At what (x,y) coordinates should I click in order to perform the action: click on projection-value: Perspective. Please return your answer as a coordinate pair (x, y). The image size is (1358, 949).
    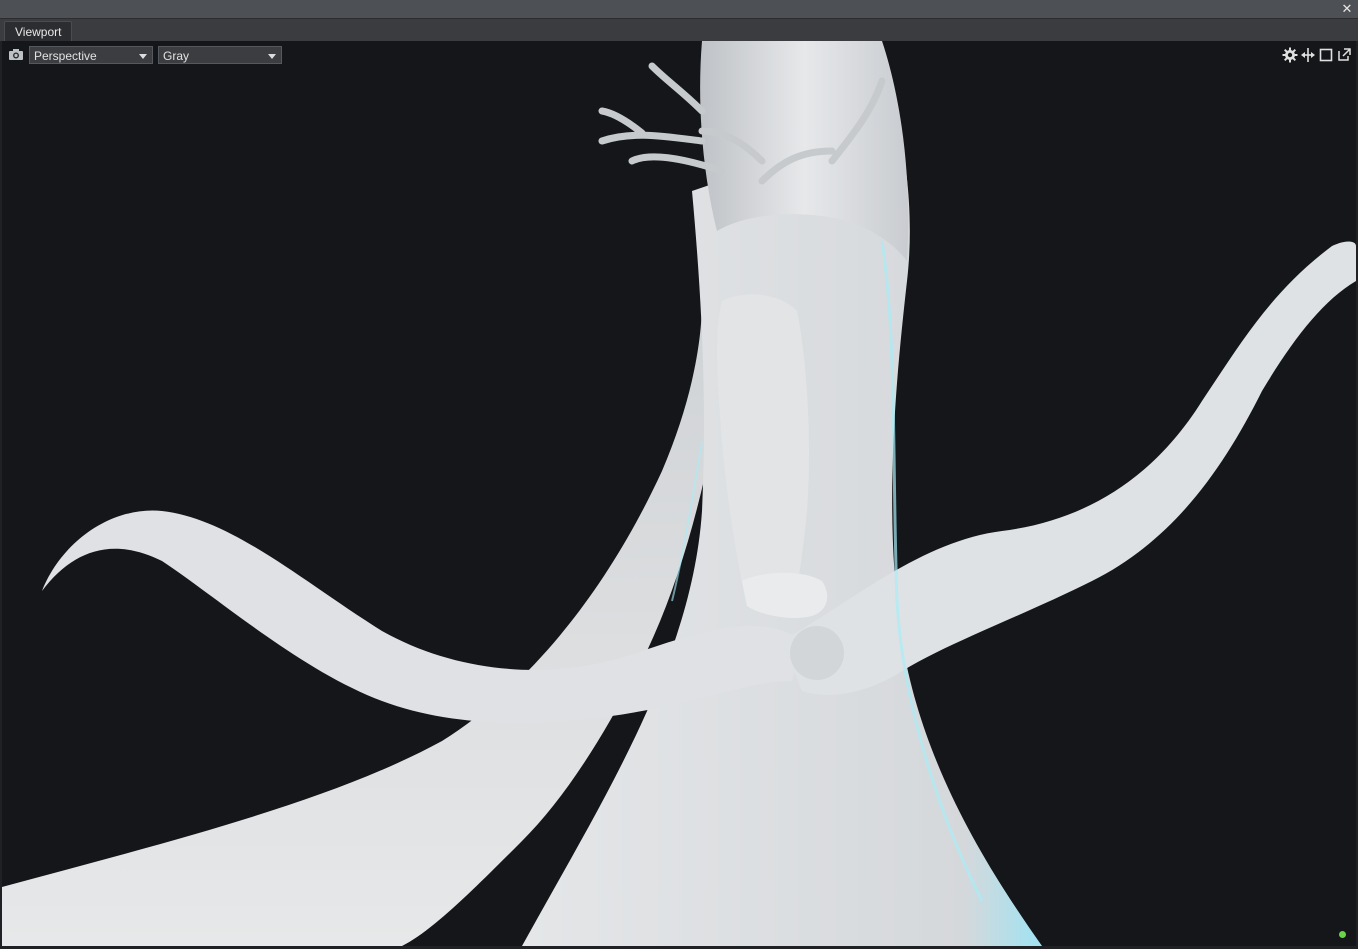
    Looking at the image, I should click on (65, 56).